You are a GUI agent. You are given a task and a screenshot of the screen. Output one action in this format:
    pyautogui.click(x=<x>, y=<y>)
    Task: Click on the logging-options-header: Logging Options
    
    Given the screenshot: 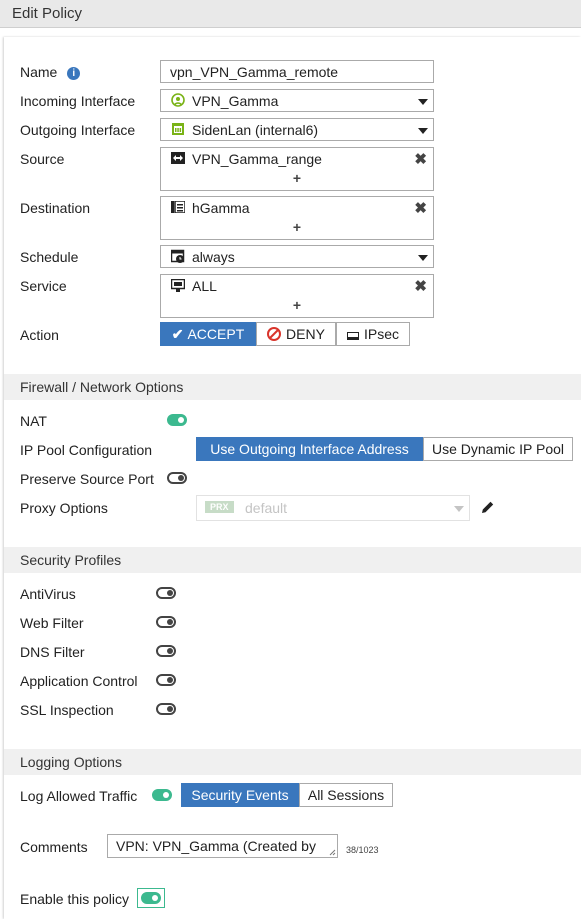 What is the action you would take?
    pyautogui.click(x=292, y=762)
    